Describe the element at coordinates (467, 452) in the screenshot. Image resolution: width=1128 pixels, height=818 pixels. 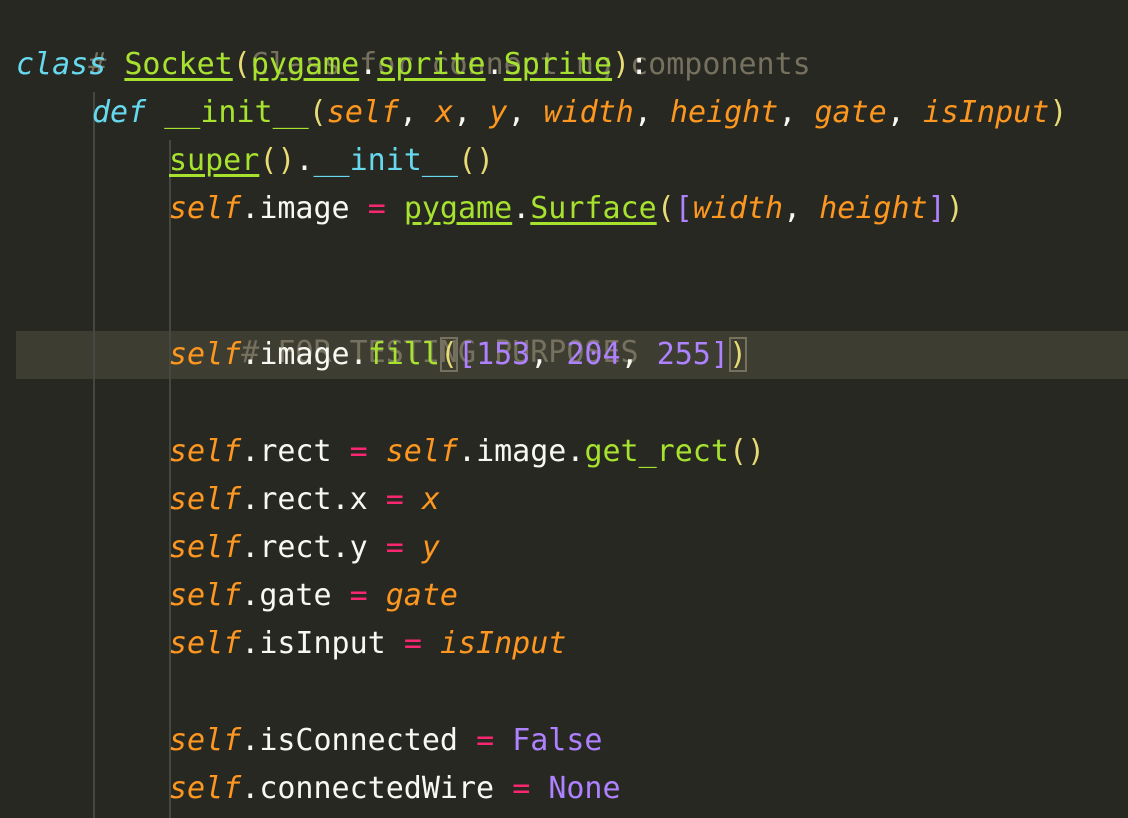
I see `code-line: self.rect = self.image.get_rect()` at that location.